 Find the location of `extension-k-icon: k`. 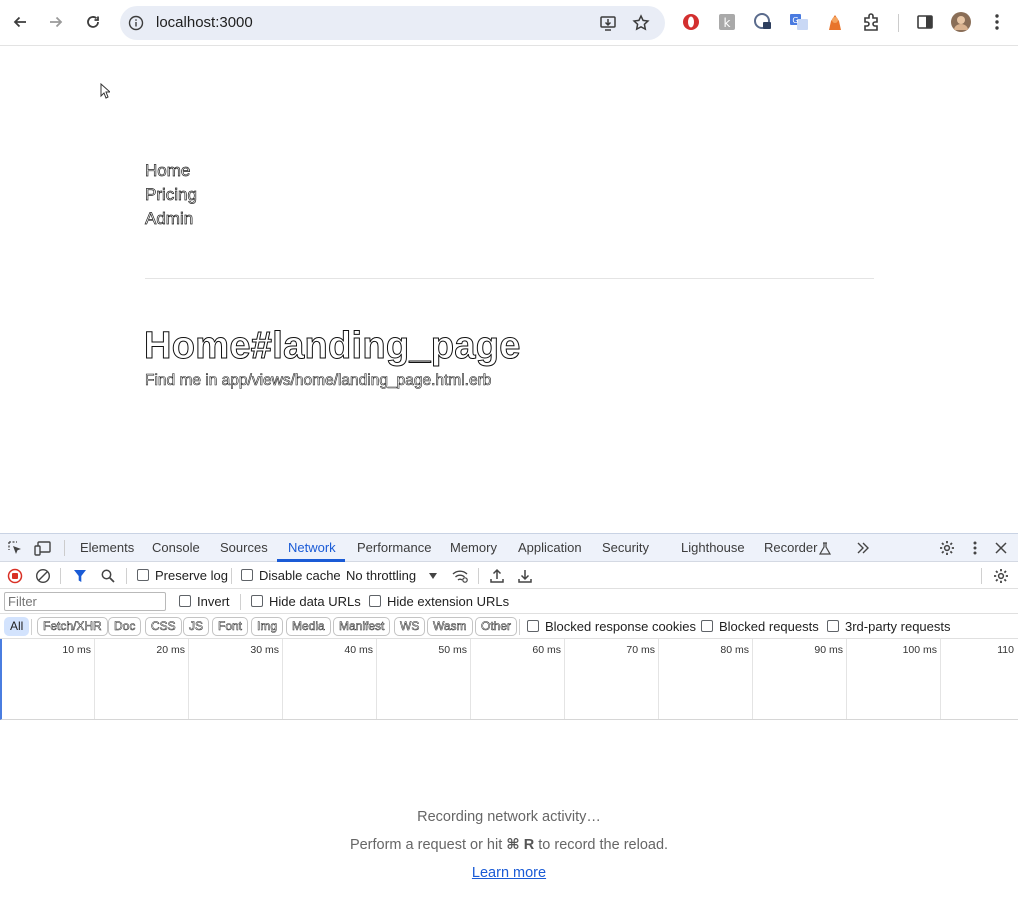

extension-k-icon: k is located at coordinates (727, 22).